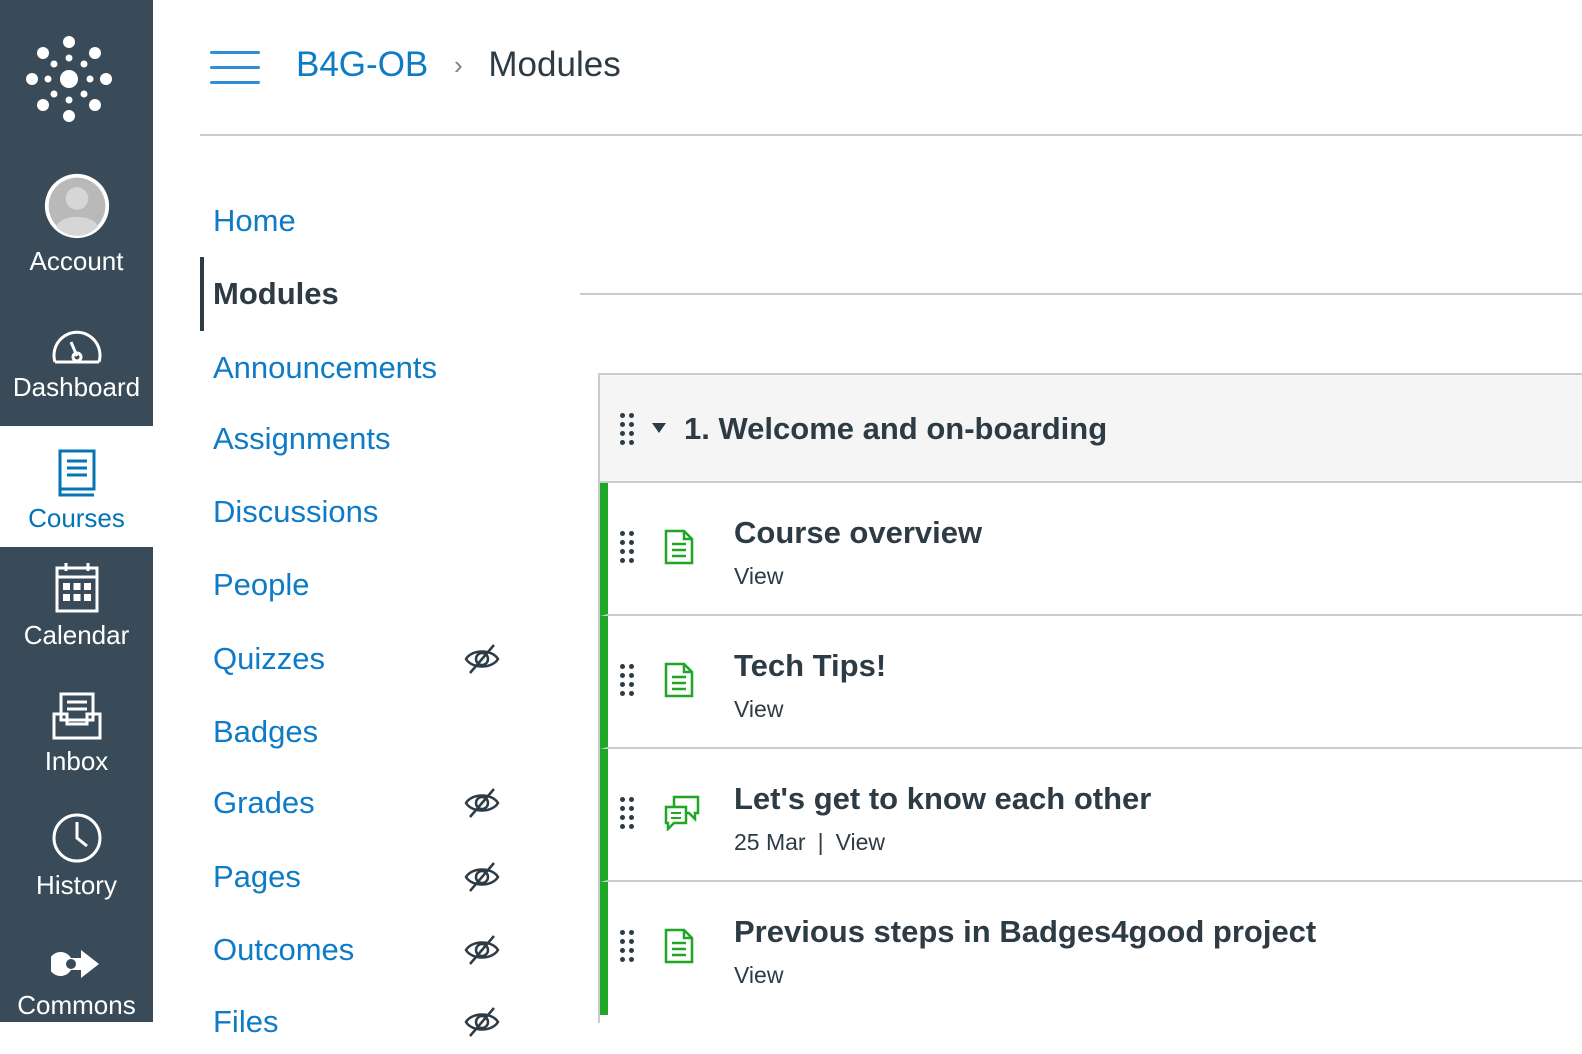 This screenshot has width=1582, height=1054. I want to click on breadcrumb-current: Modules, so click(554, 64).